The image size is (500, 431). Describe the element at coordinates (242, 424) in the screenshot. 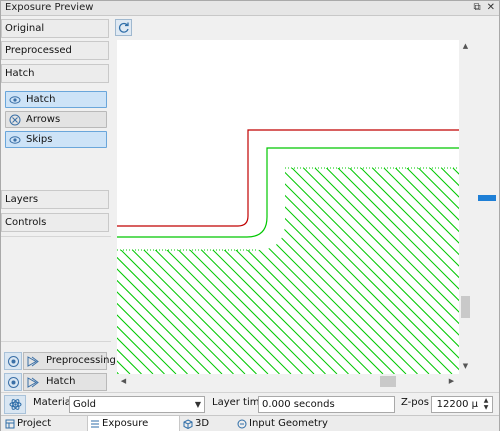

I see `link-icon` at that location.